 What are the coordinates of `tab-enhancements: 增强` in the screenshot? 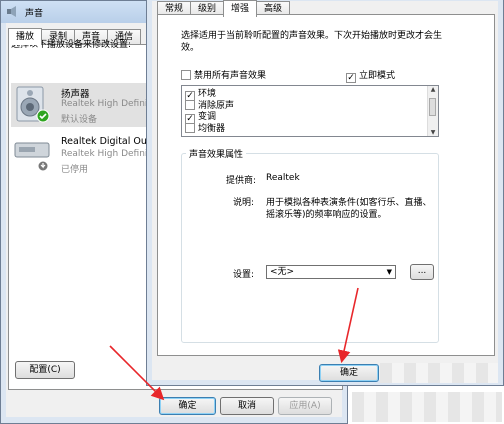 It's located at (240, 8).